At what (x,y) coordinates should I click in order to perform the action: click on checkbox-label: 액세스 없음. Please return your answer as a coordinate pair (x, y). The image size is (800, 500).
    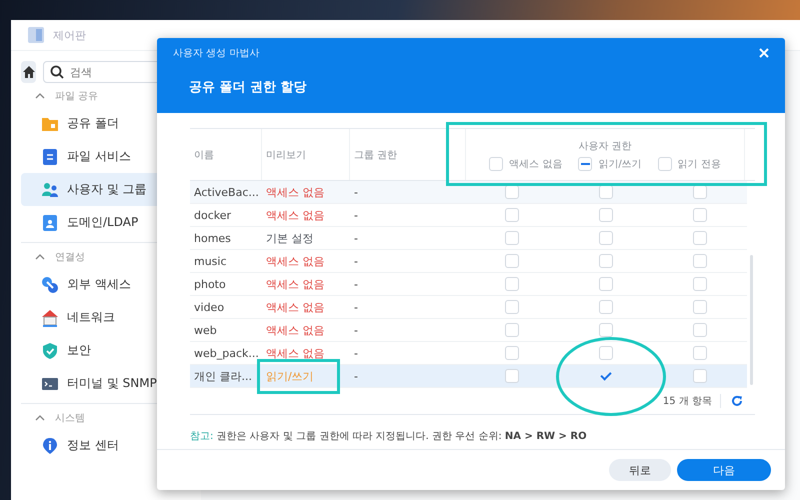
    Looking at the image, I should click on (535, 164).